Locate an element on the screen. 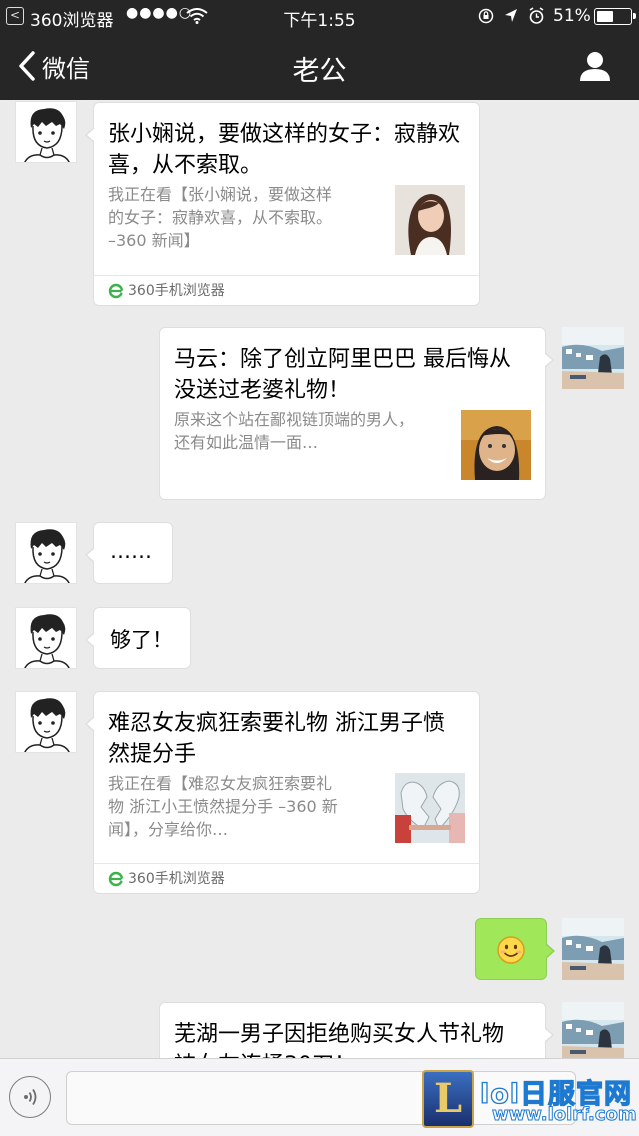 The height and width of the screenshot is (1136, 639). alarm-icon is located at coordinates (536, 15).